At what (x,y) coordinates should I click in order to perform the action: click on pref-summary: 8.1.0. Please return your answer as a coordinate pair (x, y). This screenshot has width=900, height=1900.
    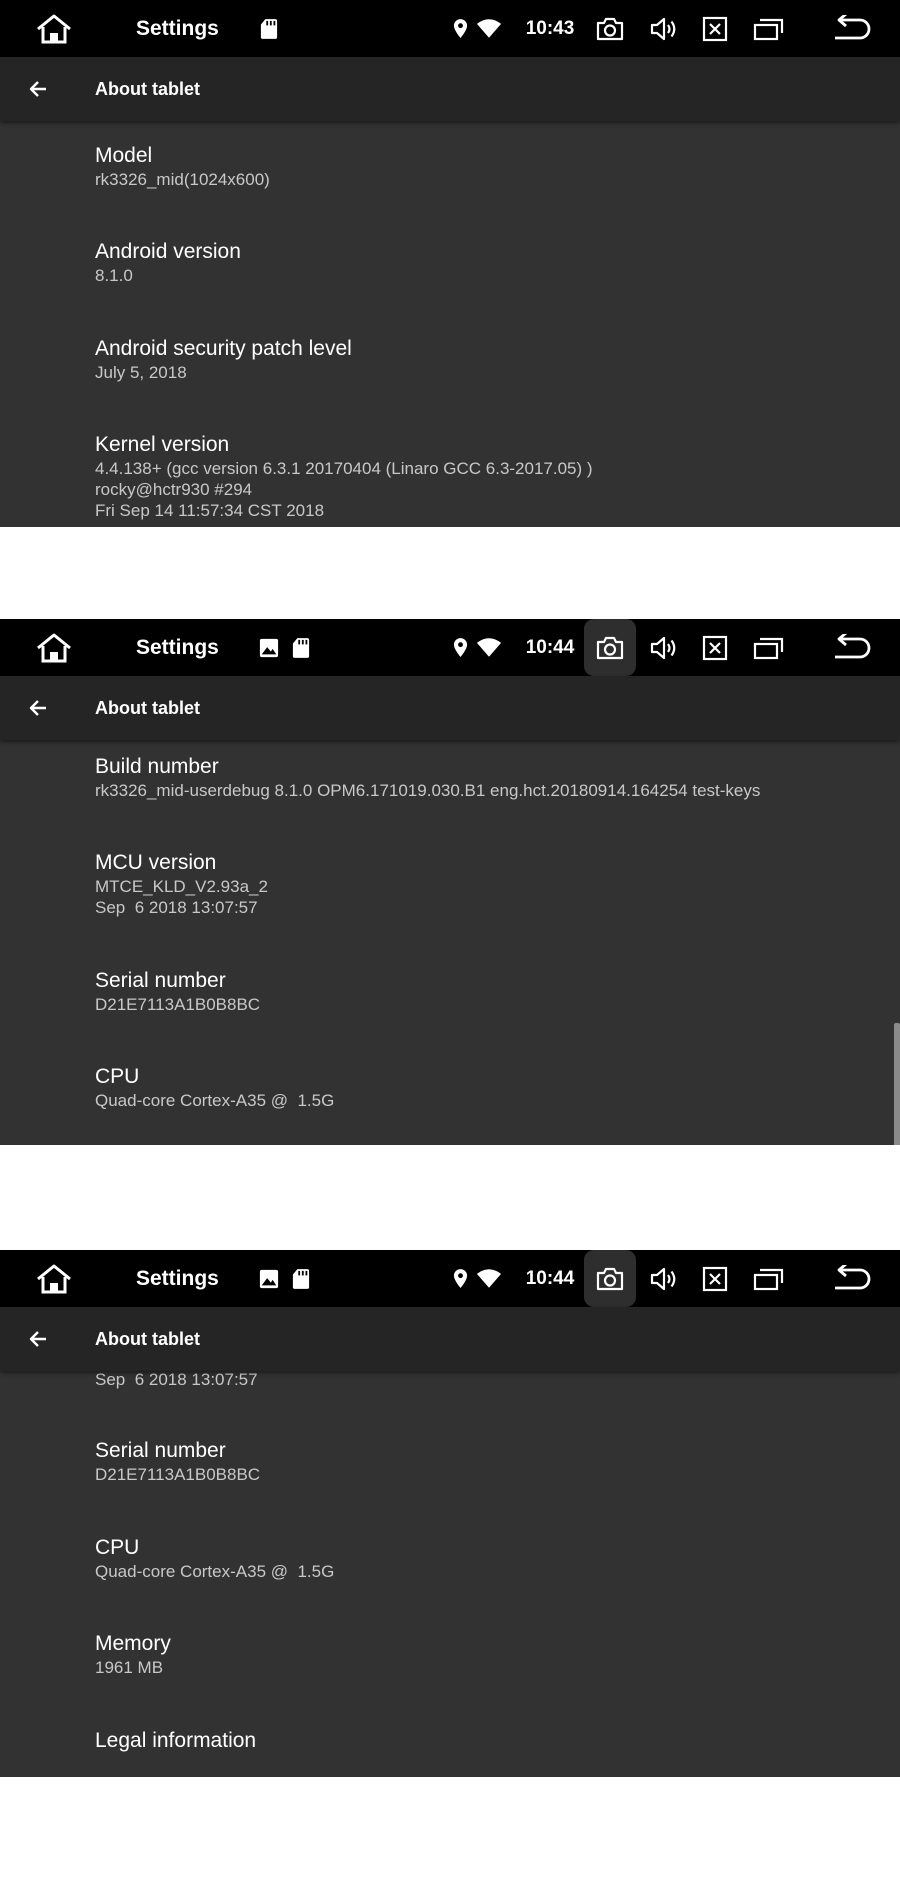
    Looking at the image, I should click on (114, 275).